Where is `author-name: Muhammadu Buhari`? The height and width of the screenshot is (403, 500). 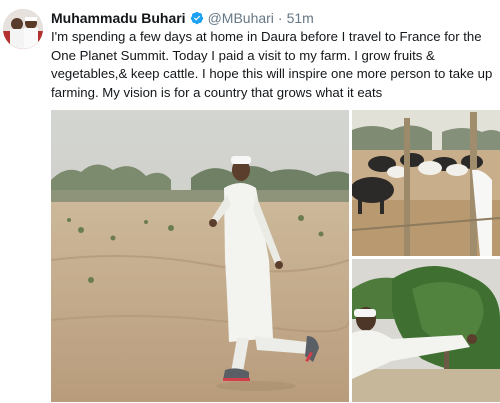
author-name: Muhammadu Buhari is located at coordinates (118, 18).